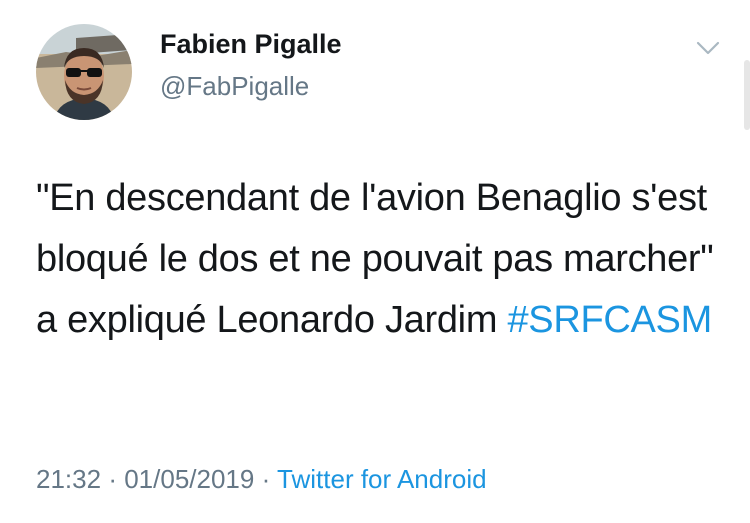  What do you see at coordinates (189, 479) in the screenshot?
I see `tweet-date: 01/05/2019` at bounding box center [189, 479].